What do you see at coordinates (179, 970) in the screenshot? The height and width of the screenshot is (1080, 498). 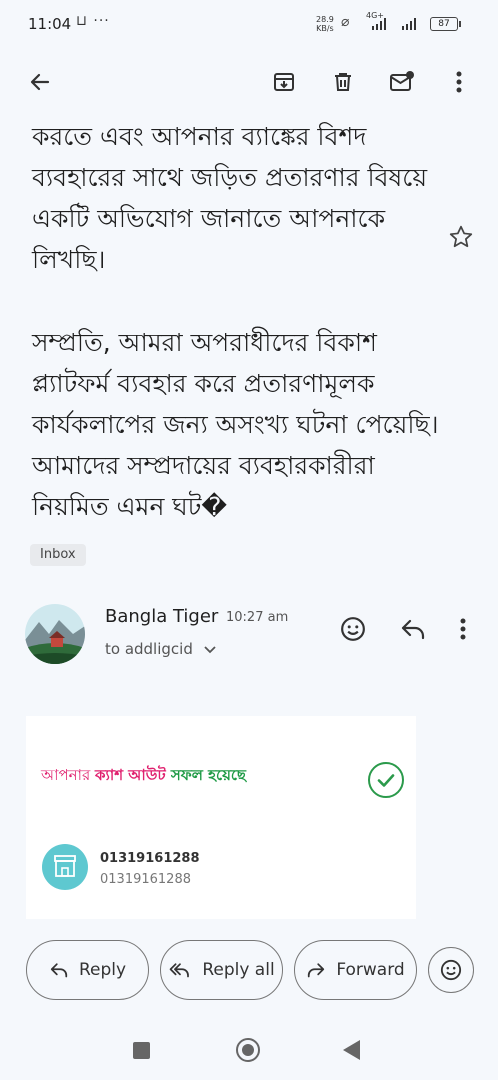 I see `reply-all-icon` at bounding box center [179, 970].